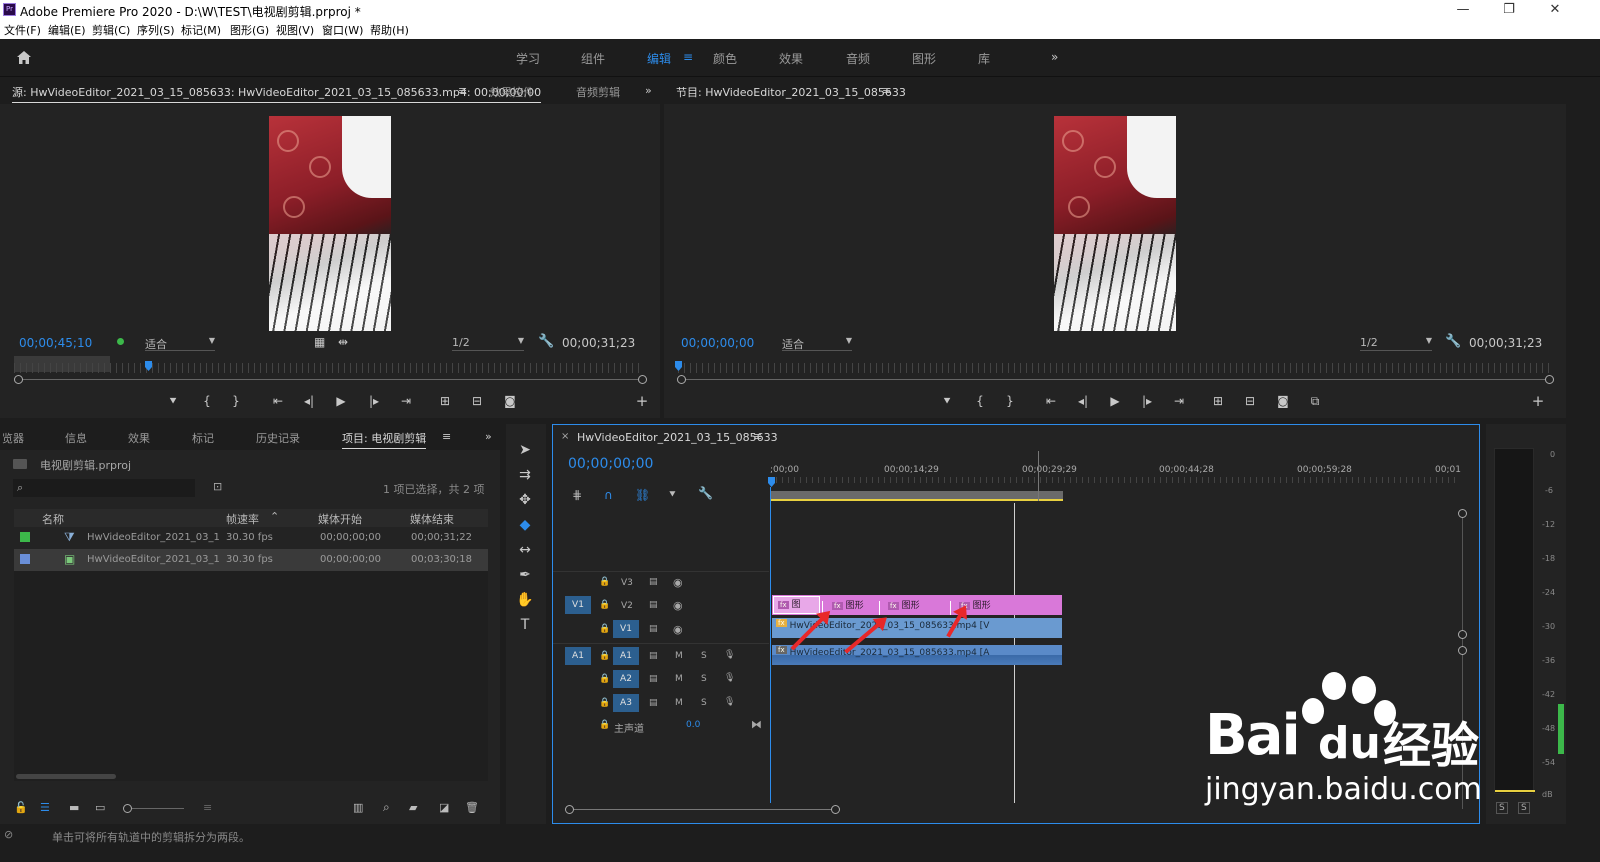 Image resolution: width=1600 pixels, height=862 pixels. What do you see at coordinates (386, 807) in the screenshot?
I see `find-icon: ⌕` at bounding box center [386, 807].